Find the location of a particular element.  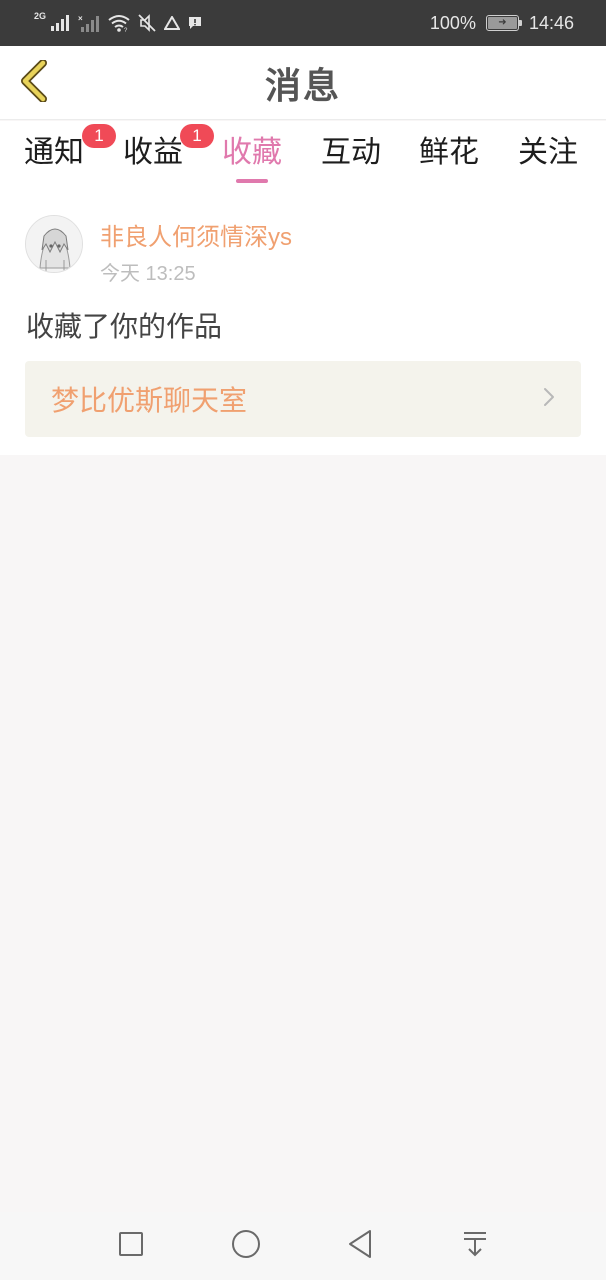

tab-label: 收藏 is located at coordinates (252, 152).